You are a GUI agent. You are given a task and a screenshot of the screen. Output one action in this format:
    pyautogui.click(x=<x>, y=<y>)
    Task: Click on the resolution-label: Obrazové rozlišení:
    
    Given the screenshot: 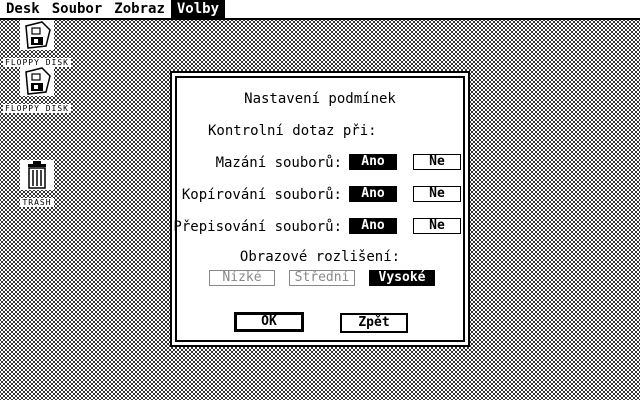 What is the action you would take?
    pyautogui.click(x=320, y=257)
    